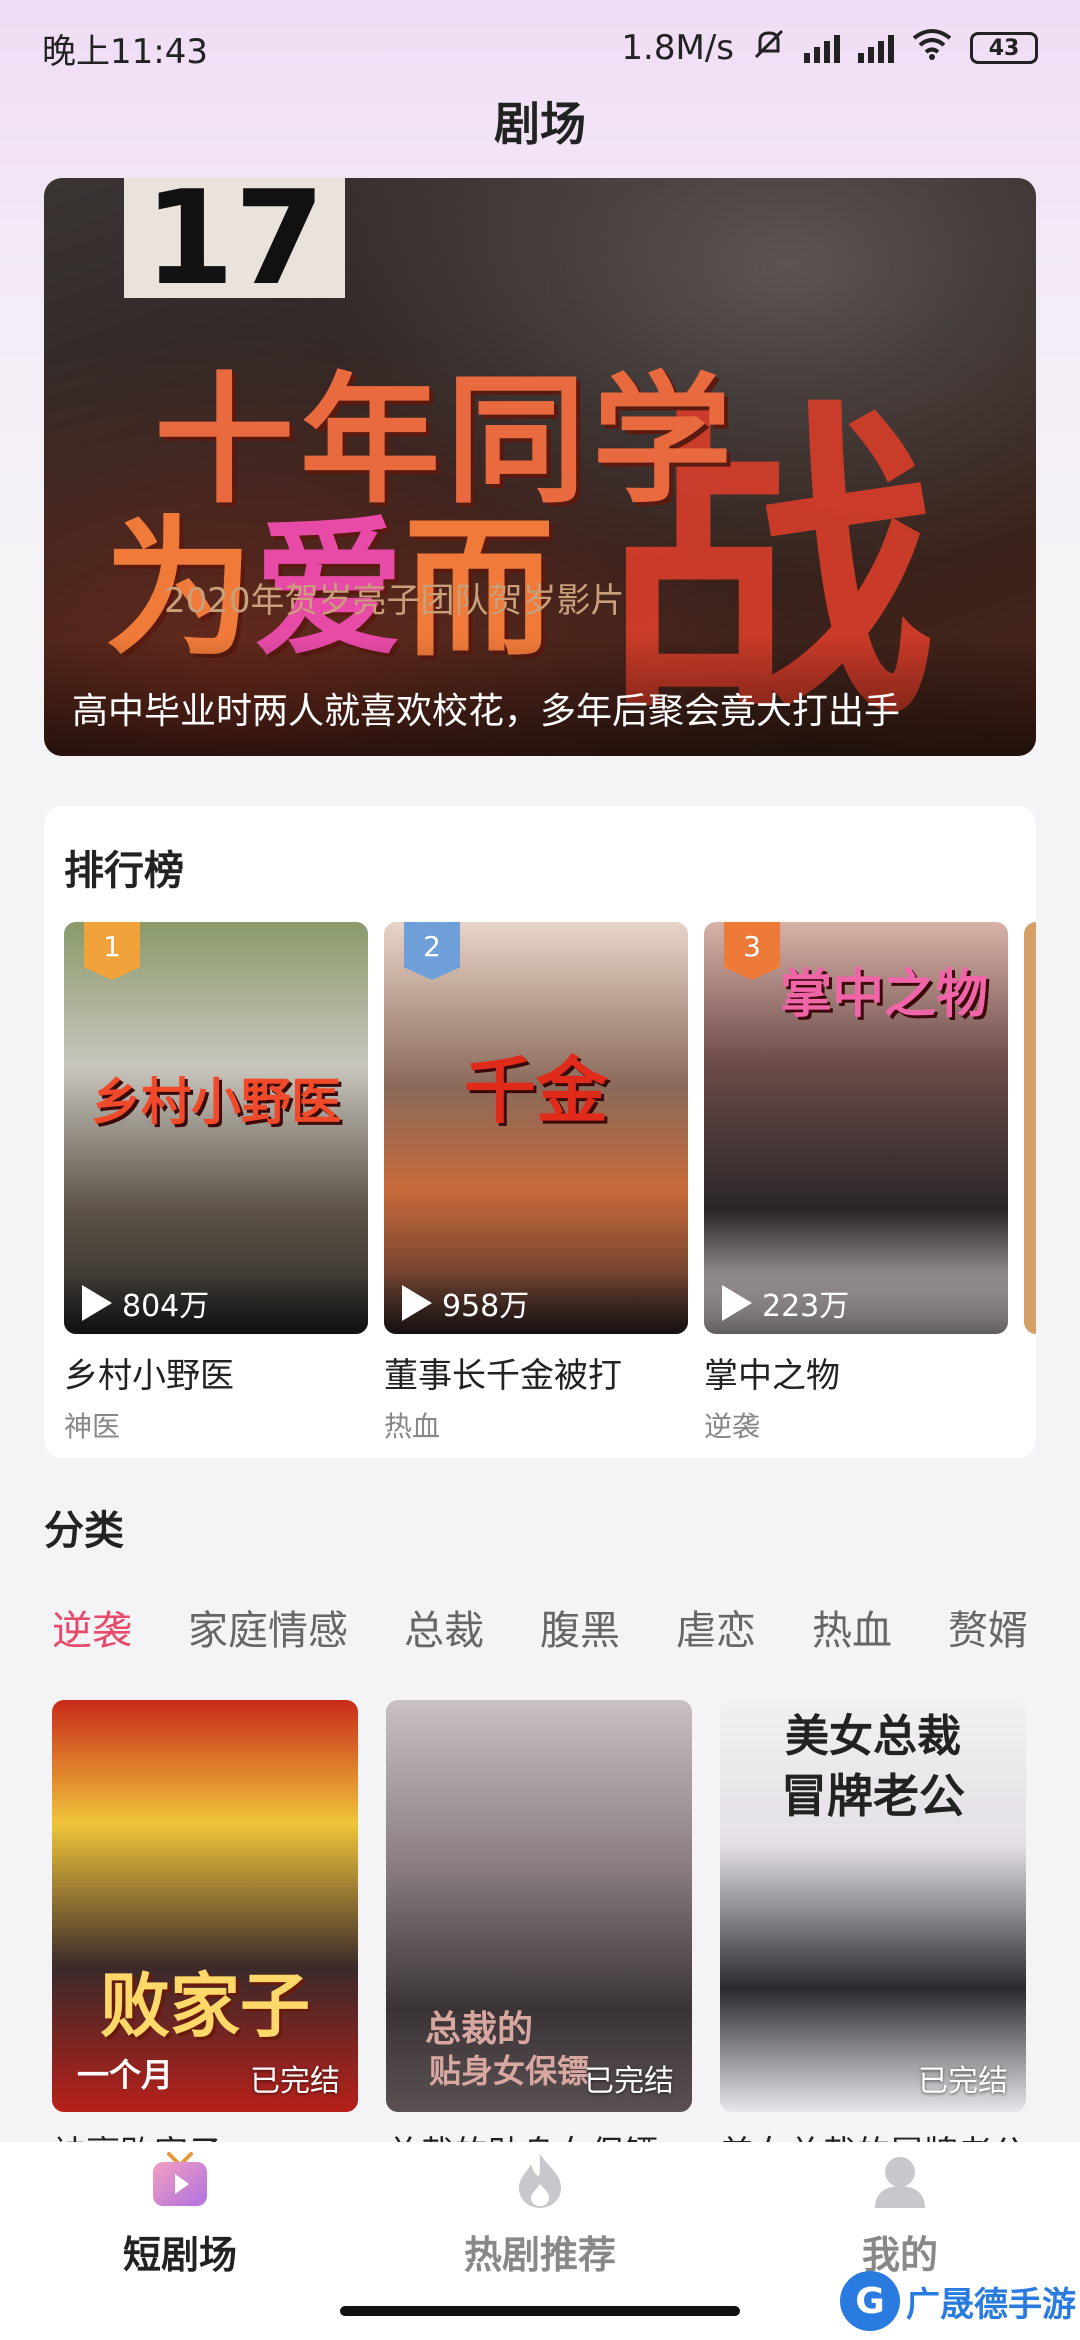  Describe the element at coordinates (1030, 1128) in the screenshot. I see `ranking-item-peek` at that location.